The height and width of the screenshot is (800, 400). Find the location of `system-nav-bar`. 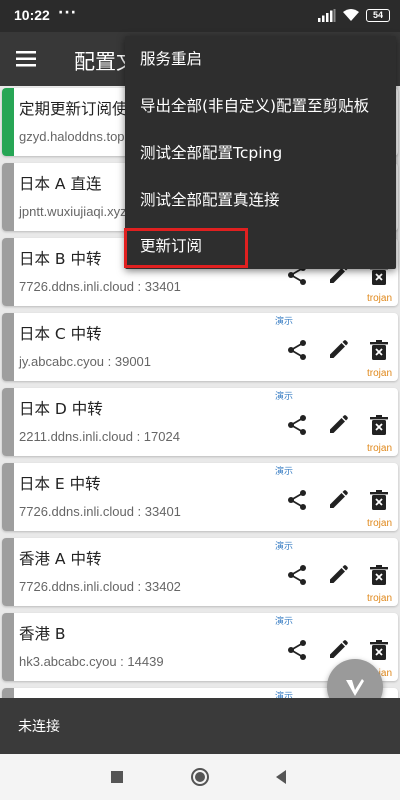

system-nav-bar is located at coordinates (200, 777).